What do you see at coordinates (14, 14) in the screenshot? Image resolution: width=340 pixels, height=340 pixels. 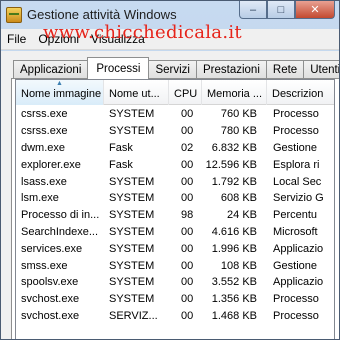 I see `task-manager-icon` at bounding box center [14, 14].